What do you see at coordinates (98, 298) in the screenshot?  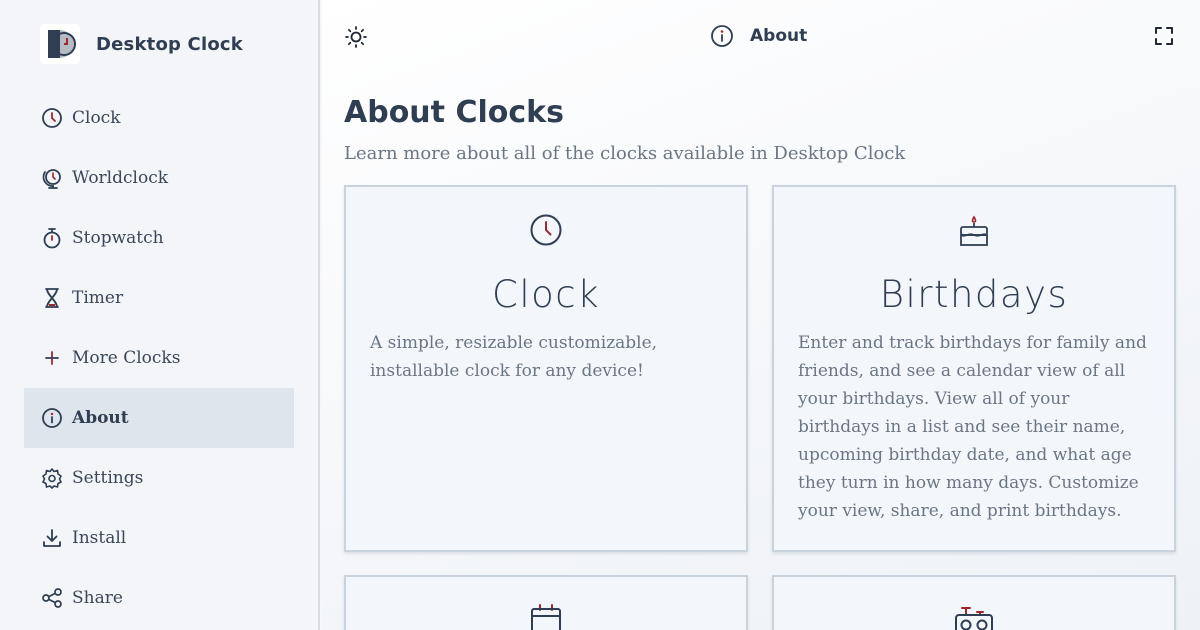 I see `sidebar-item-label: Timer` at bounding box center [98, 298].